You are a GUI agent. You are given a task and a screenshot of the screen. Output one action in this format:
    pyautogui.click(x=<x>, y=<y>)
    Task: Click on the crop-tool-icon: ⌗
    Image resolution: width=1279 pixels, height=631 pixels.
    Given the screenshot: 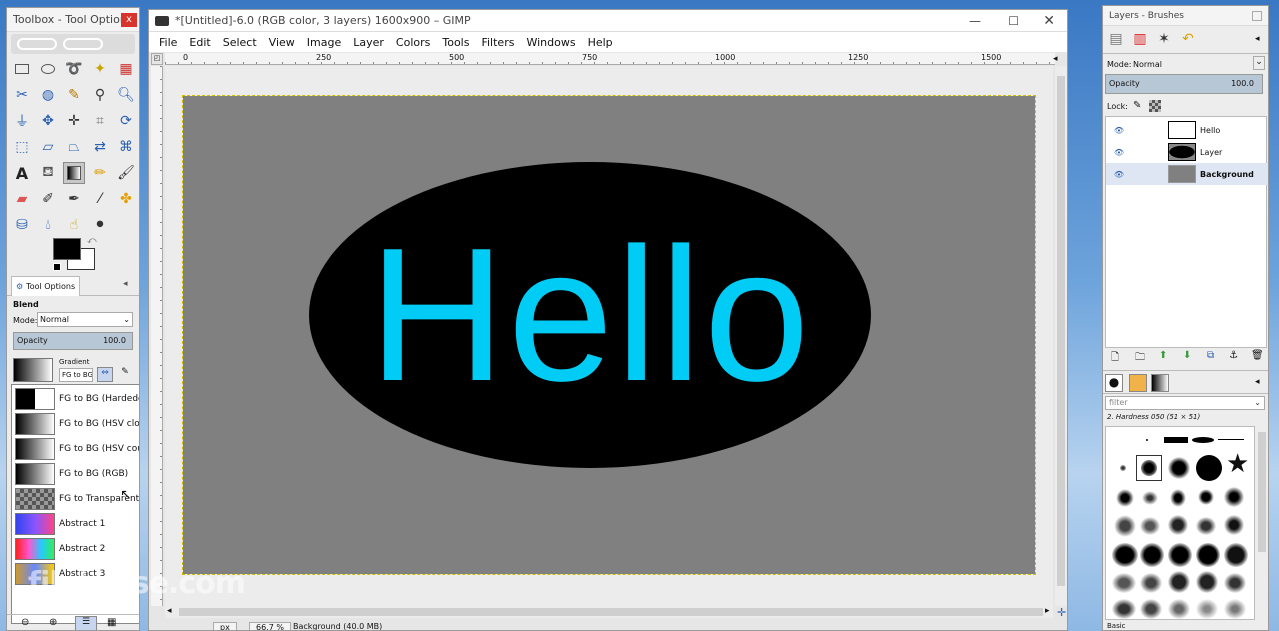 What is the action you would take?
    pyautogui.click(x=100, y=121)
    